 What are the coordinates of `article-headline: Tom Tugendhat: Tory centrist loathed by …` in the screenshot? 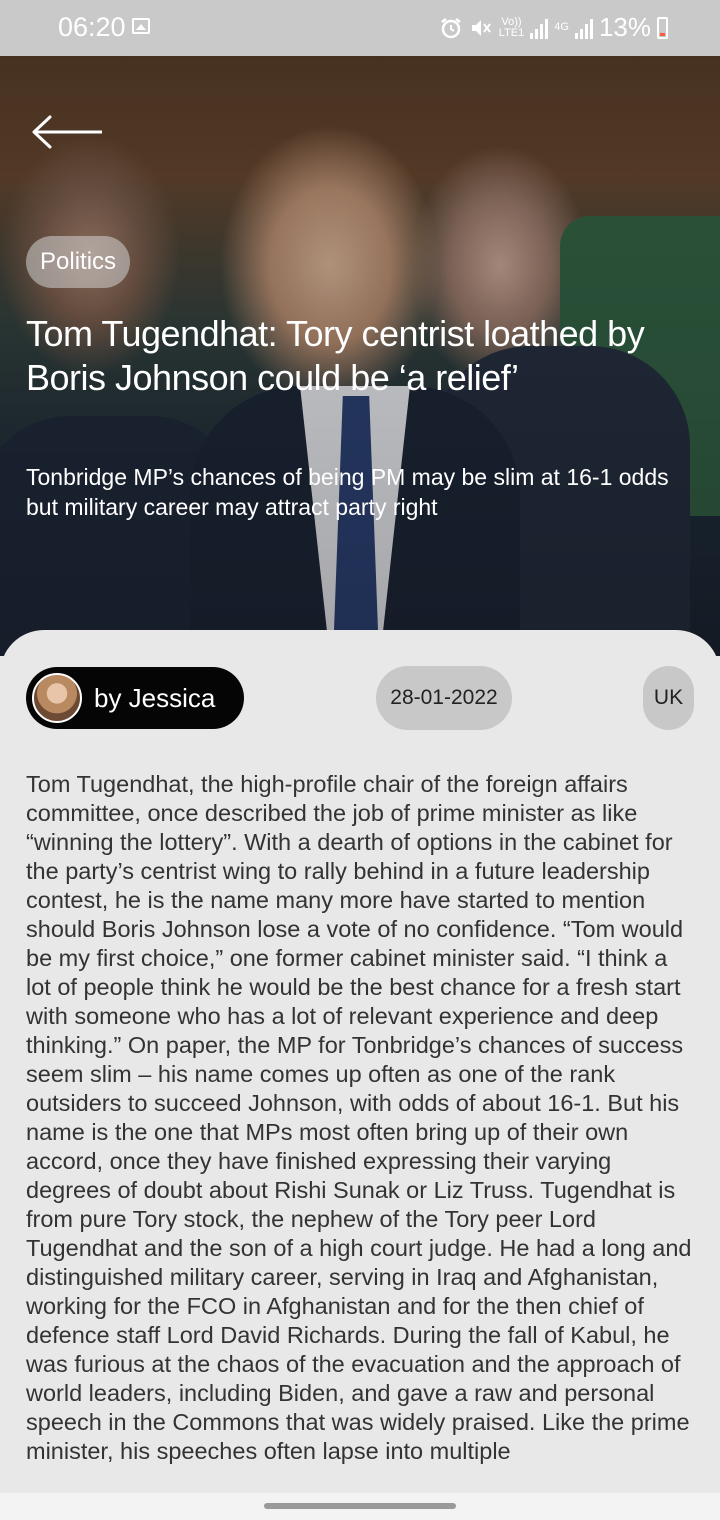 It's located at (335, 355).